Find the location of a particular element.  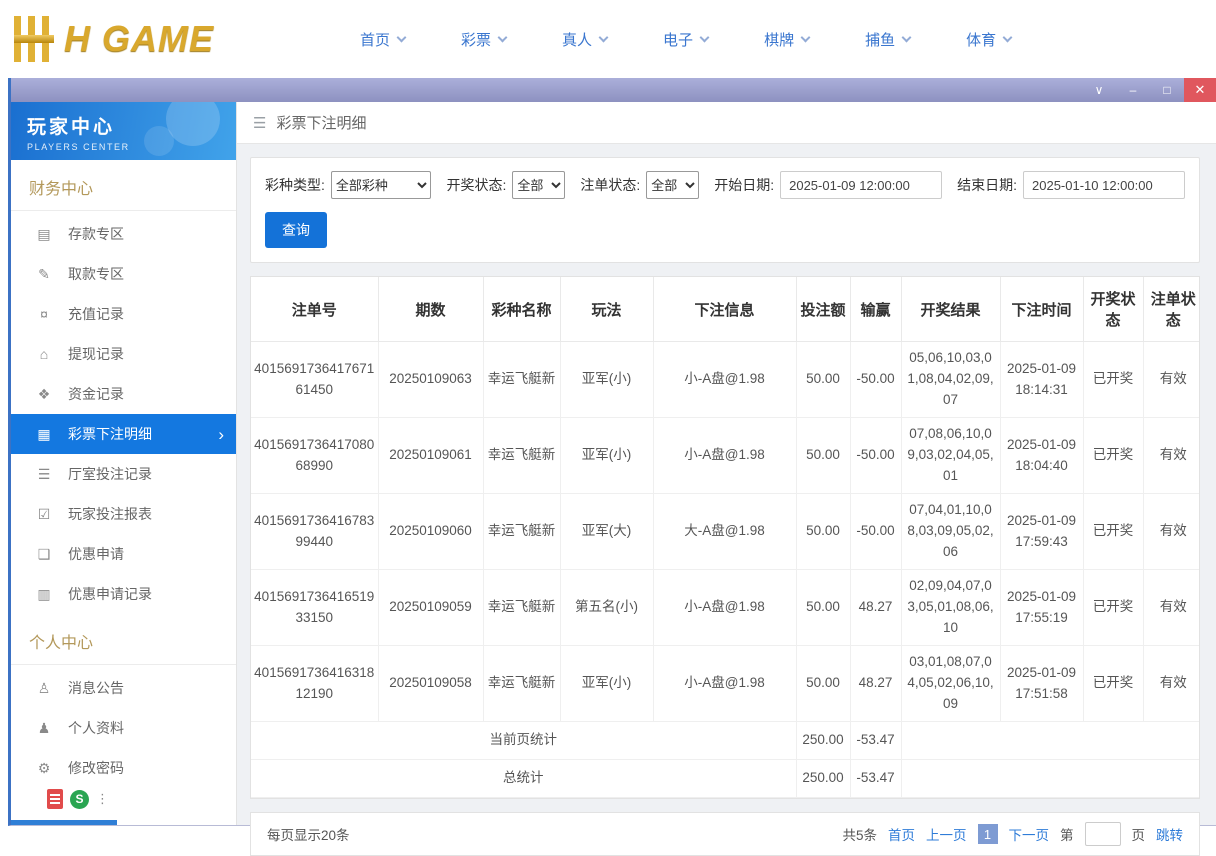

window-controls: ∨ – □ ✕ is located at coordinates (1149, 90).